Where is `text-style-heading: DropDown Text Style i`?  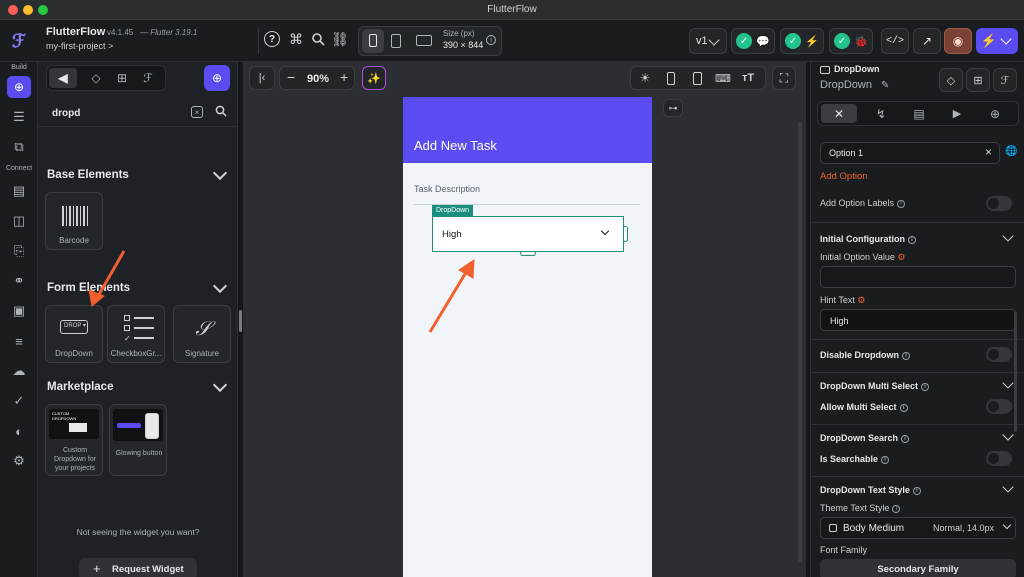
text-style-heading: DropDown Text Style i is located at coordinates (870, 490).